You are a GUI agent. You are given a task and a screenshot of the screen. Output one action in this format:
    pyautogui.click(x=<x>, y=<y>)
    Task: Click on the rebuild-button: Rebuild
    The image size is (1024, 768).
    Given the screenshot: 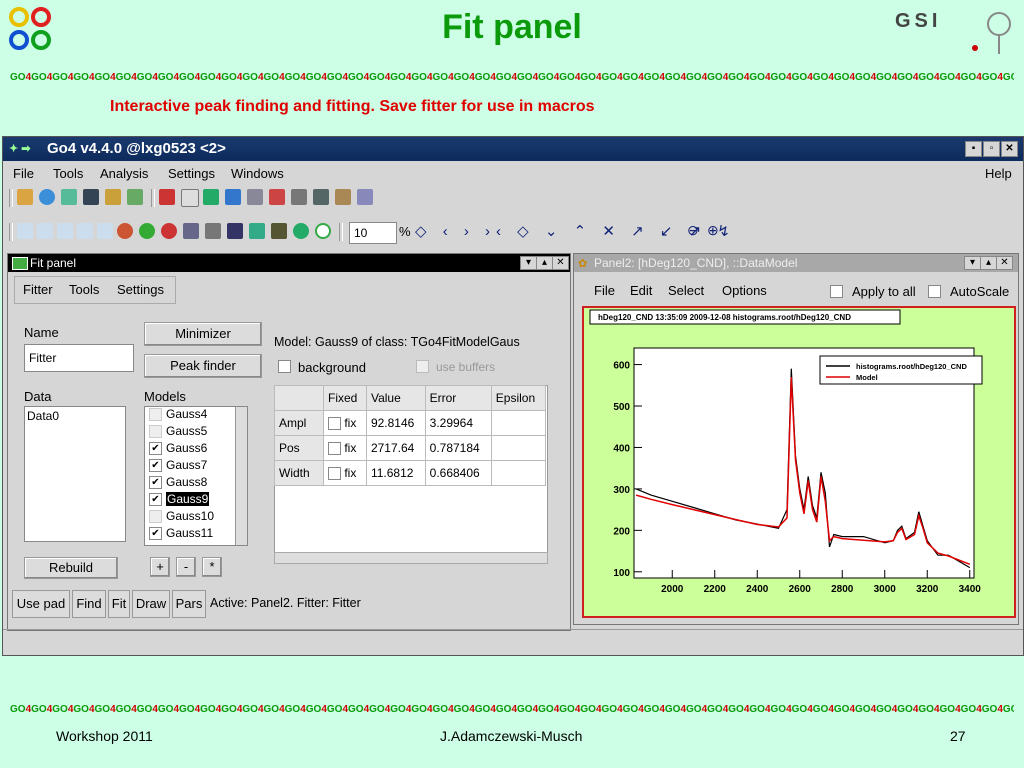 What is the action you would take?
    pyautogui.click(x=71, y=568)
    